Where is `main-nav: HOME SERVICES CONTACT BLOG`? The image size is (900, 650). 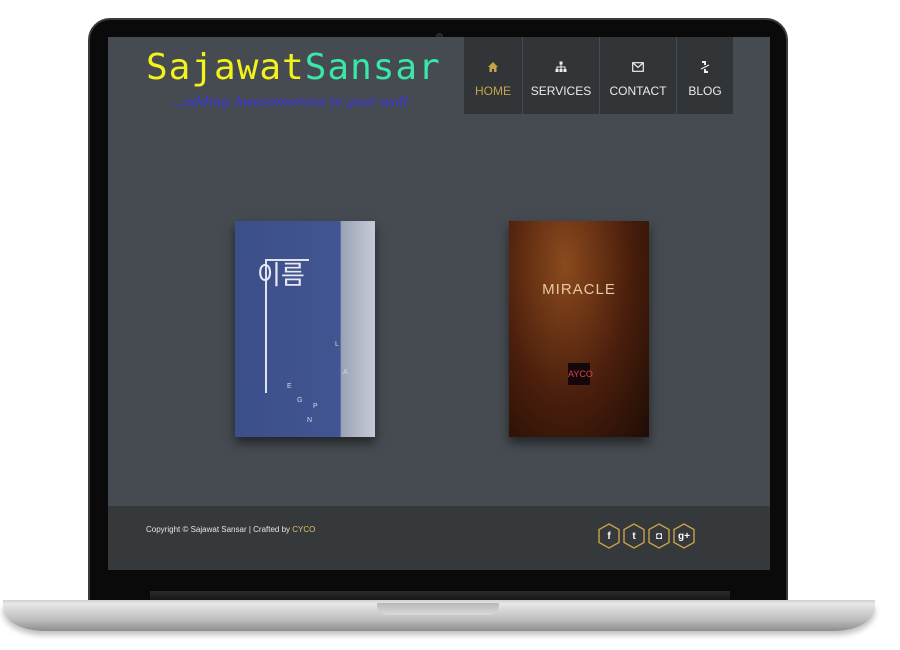
main-nav: HOME SERVICES CONTACT BLOG is located at coordinates (598, 75).